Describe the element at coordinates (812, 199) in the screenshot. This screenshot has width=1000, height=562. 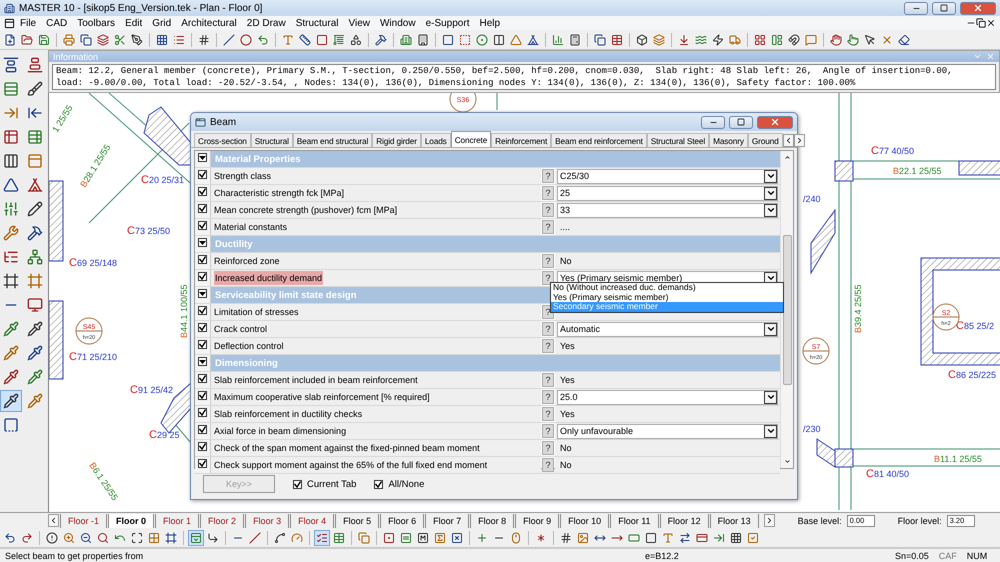
I see `dimension-label: /240` at that location.